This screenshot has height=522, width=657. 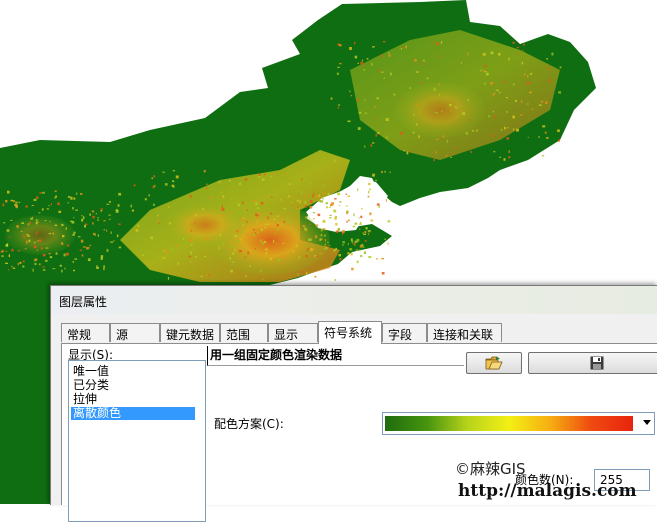 What do you see at coordinates (404, 332) in the screenshot?
I see `tab-fields: 字段` at bounding box center [404, 332].